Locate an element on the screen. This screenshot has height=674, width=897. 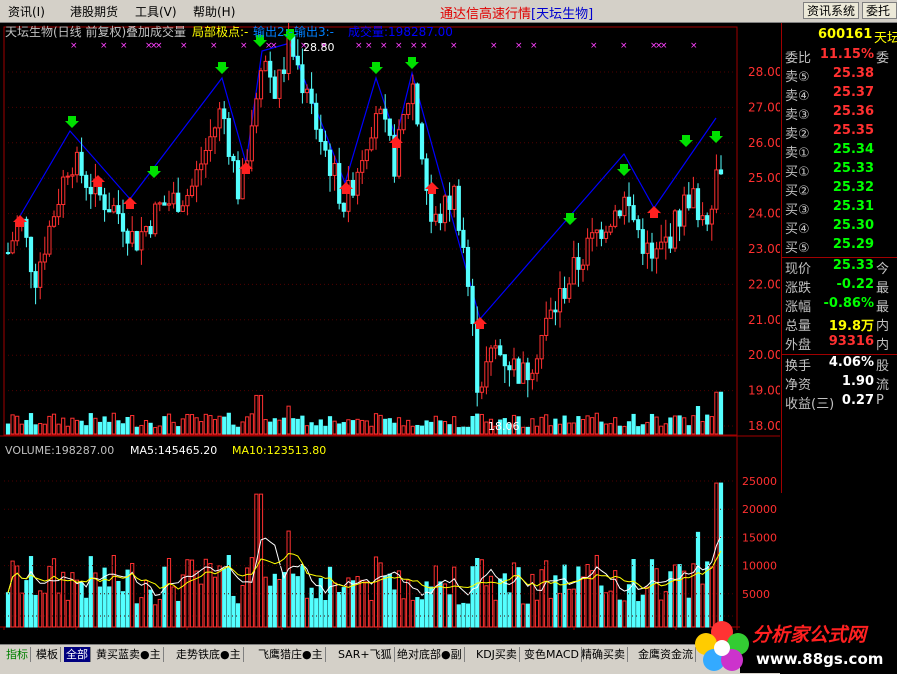
quote-row-label: 卖③ is located at coordinates (797, 115).